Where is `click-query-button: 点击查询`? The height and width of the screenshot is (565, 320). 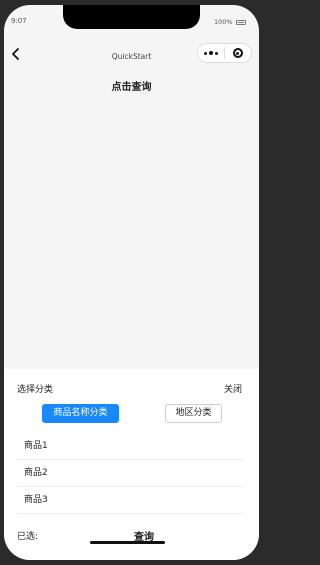
click-query-button: 点击查询 is located at coordinates (131, 85).